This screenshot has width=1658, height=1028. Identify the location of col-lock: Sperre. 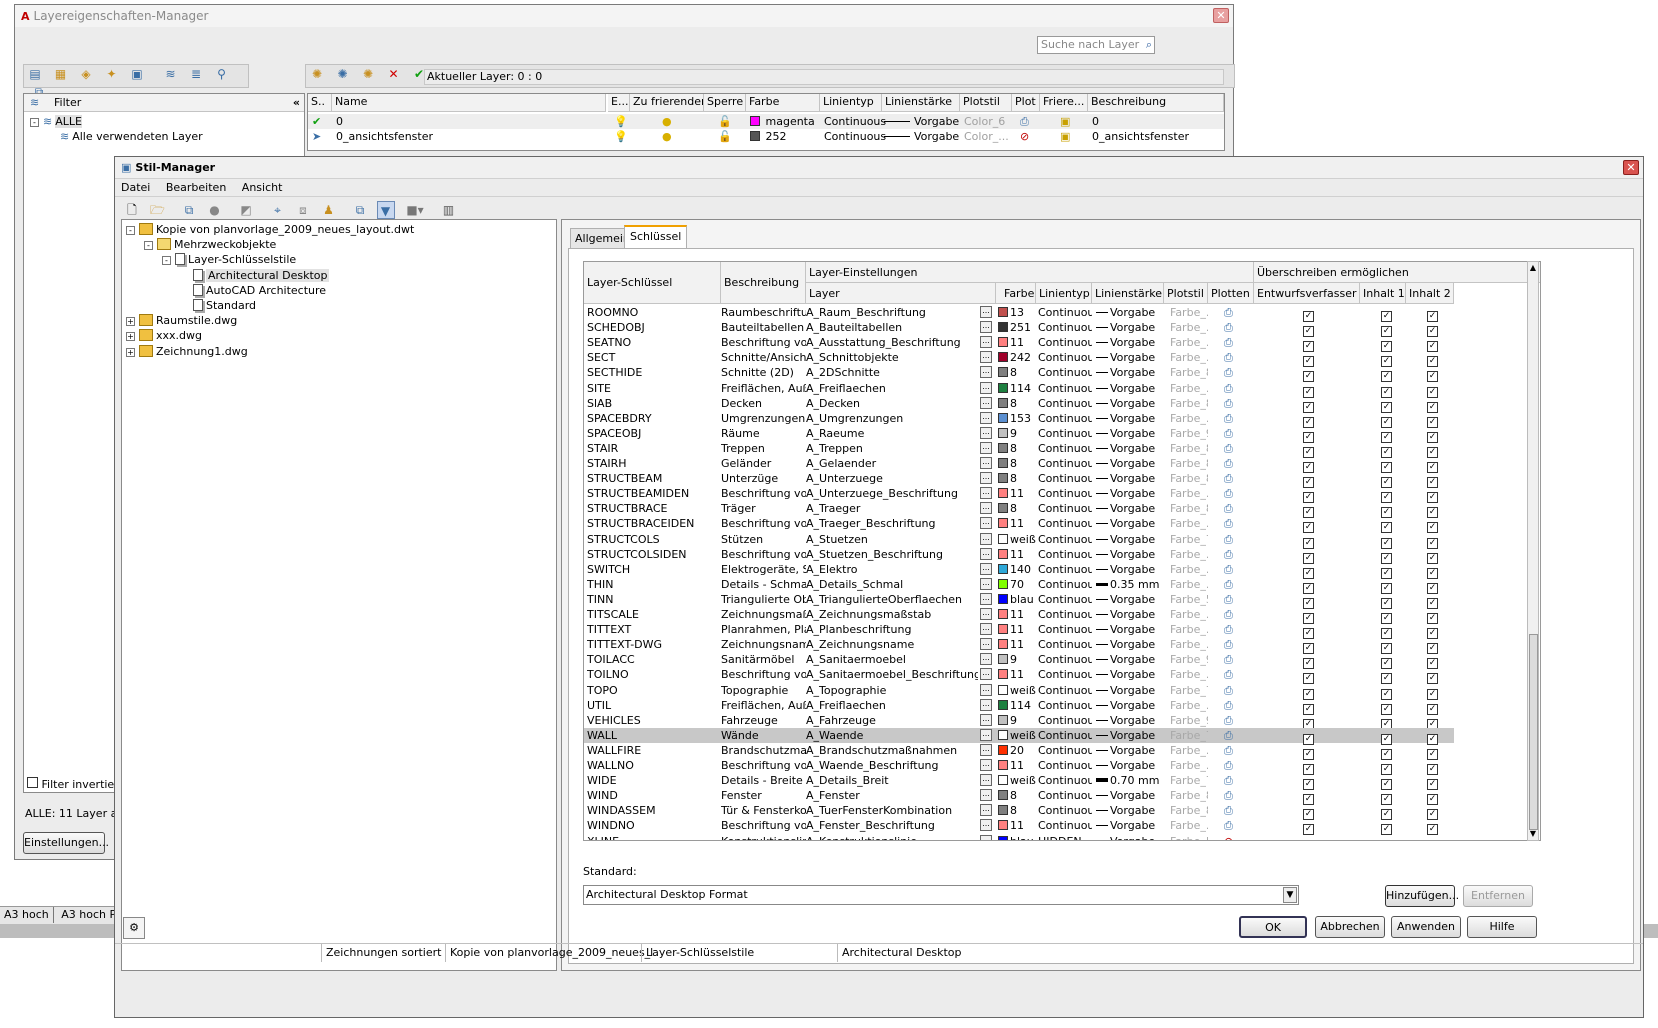
(725, 103).